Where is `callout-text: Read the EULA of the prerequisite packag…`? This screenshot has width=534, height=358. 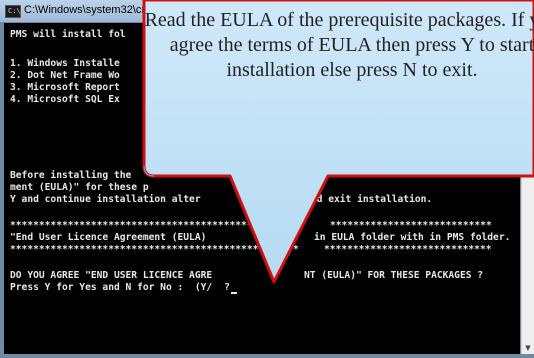
callout-text: Read the EULA of the prerequisite packag… is located at coordinates (339, 45).